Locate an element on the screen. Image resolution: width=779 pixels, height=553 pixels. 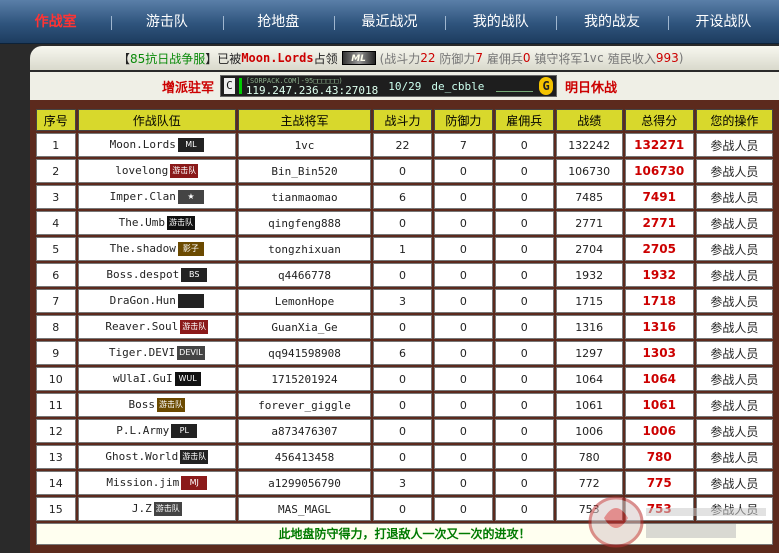
footer-message: 此地盘防守得力，打退敌人一次又一次的进攻！ is located at coordinates (404, 534).